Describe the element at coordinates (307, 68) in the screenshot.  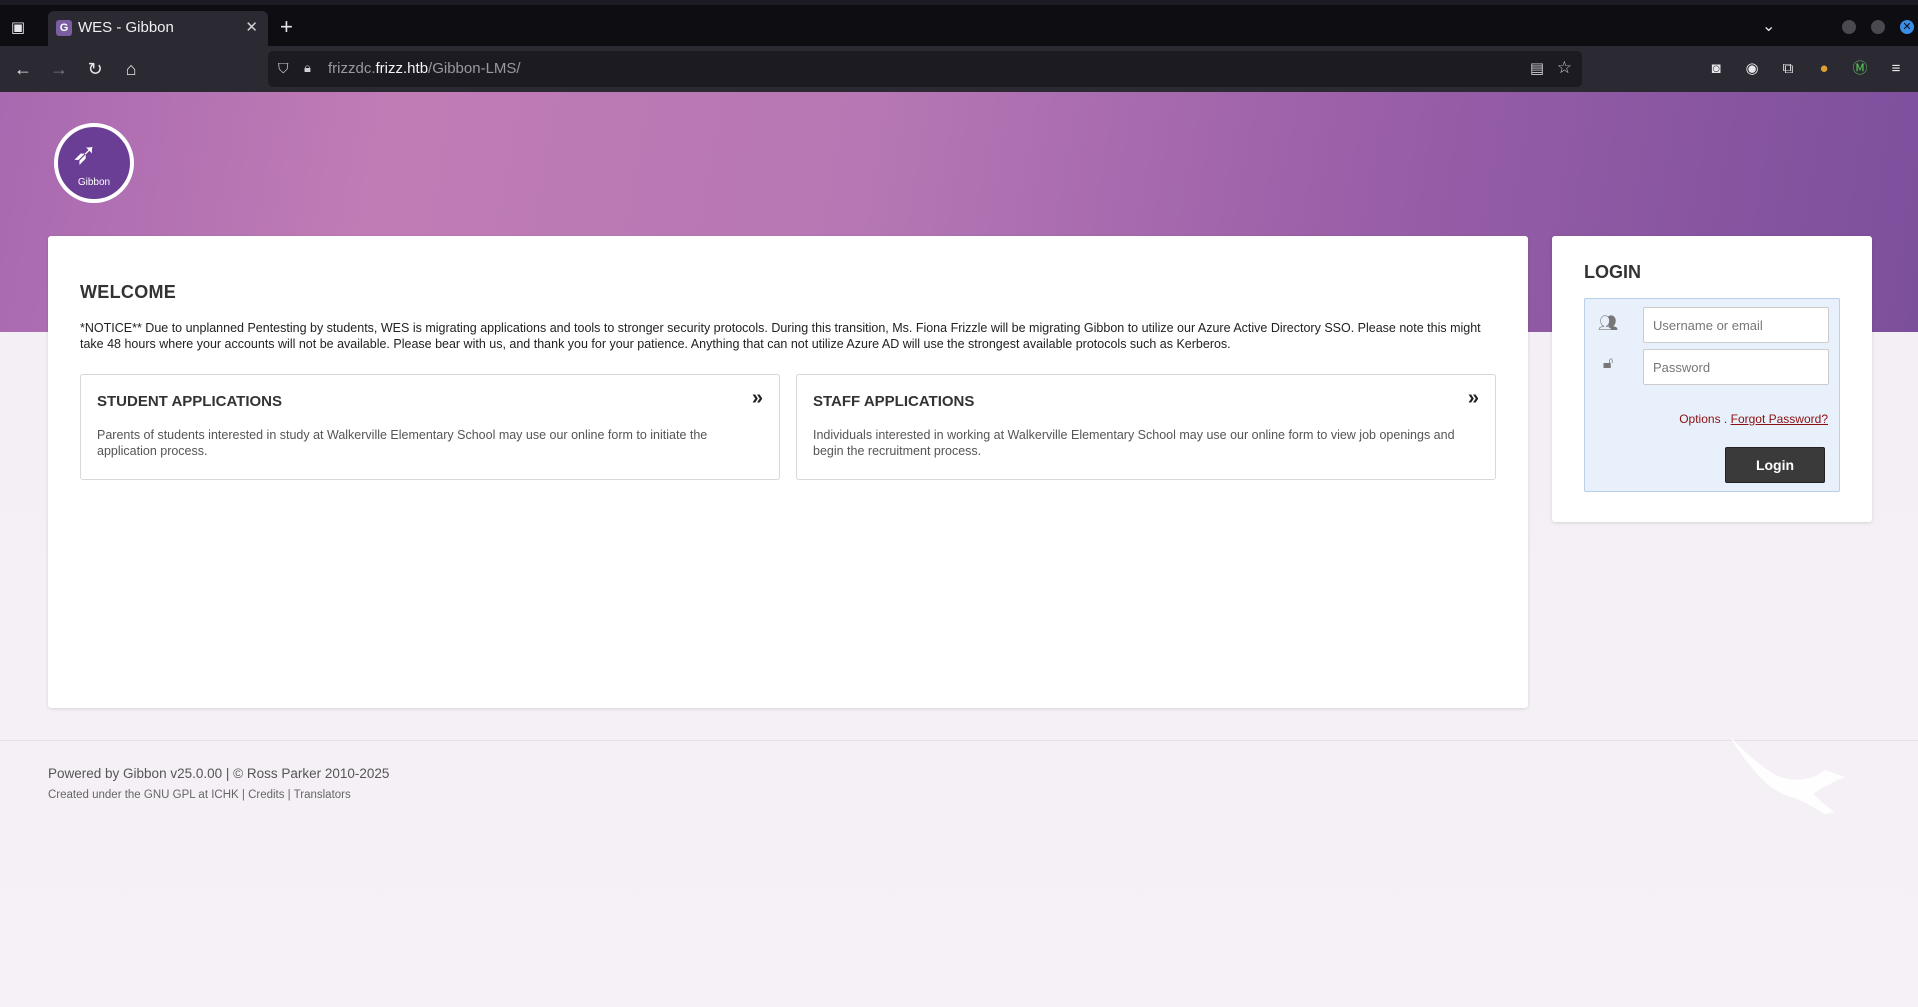
I see `lock-icon: 🔒︎` at that location.